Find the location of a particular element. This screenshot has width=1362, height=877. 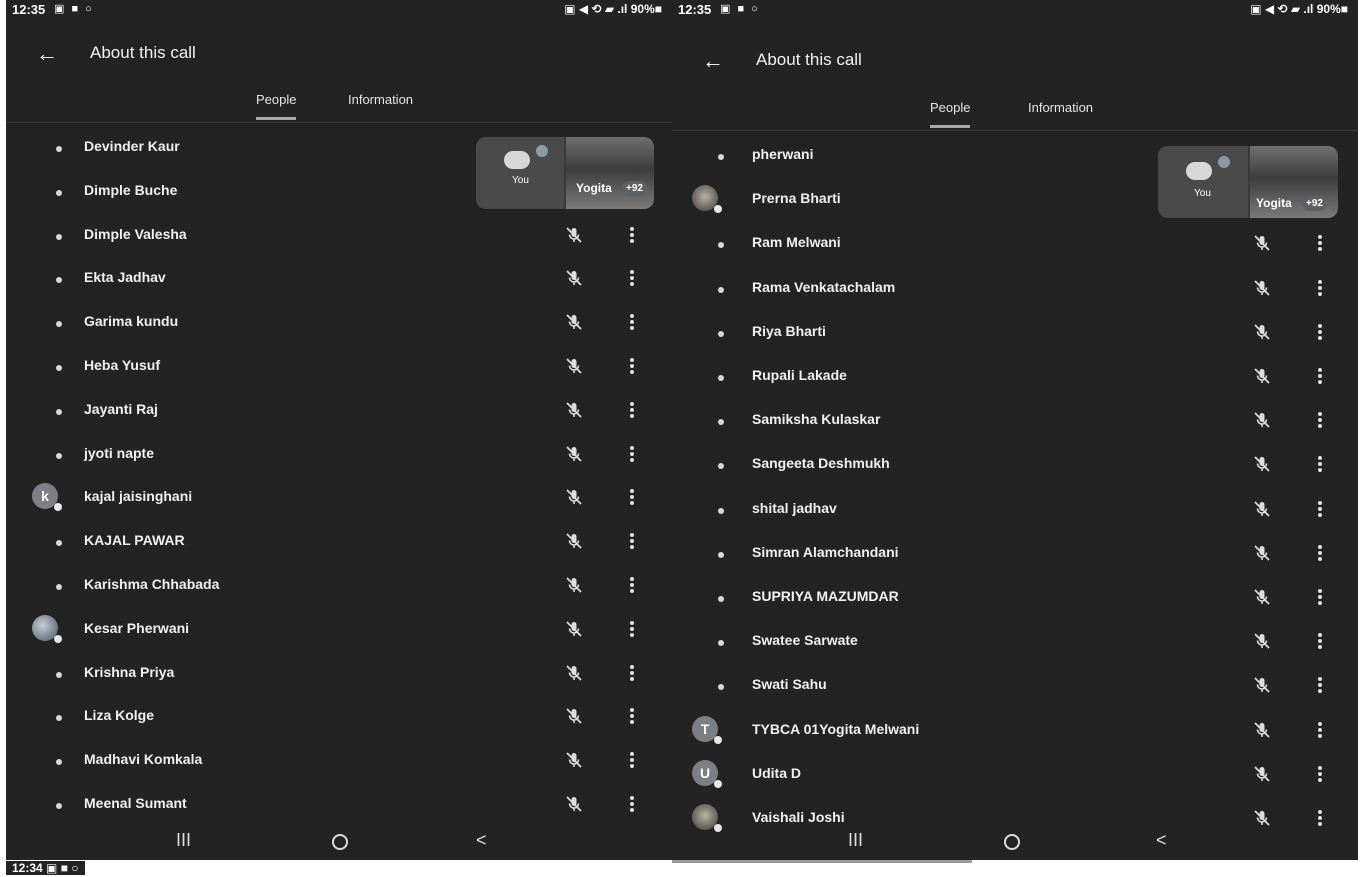

participant-row: Rupali Lakade is located at coordinates (1015, 377).